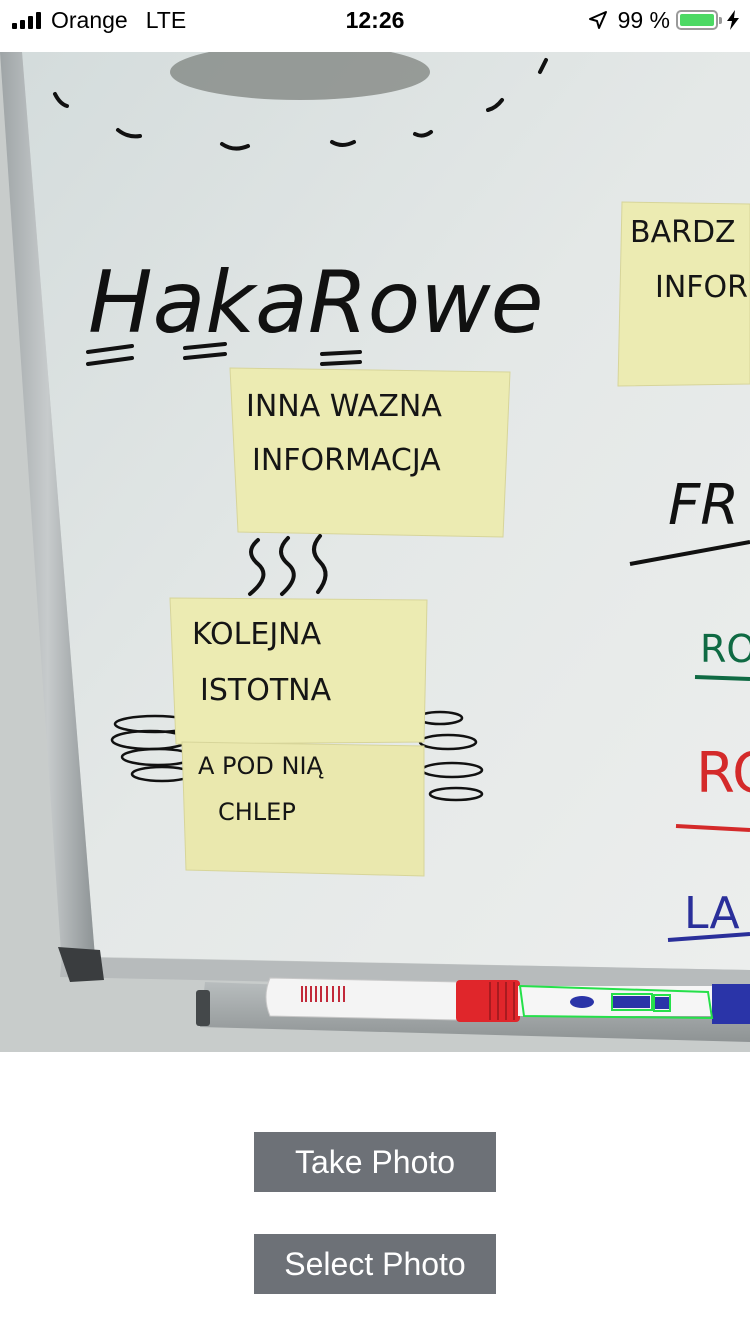 The height and width of the screenshot is (1334, 750). Describe the element at coordinates (723, 773) in the screenshot. I see `edge-mark-3: RC` at that location.